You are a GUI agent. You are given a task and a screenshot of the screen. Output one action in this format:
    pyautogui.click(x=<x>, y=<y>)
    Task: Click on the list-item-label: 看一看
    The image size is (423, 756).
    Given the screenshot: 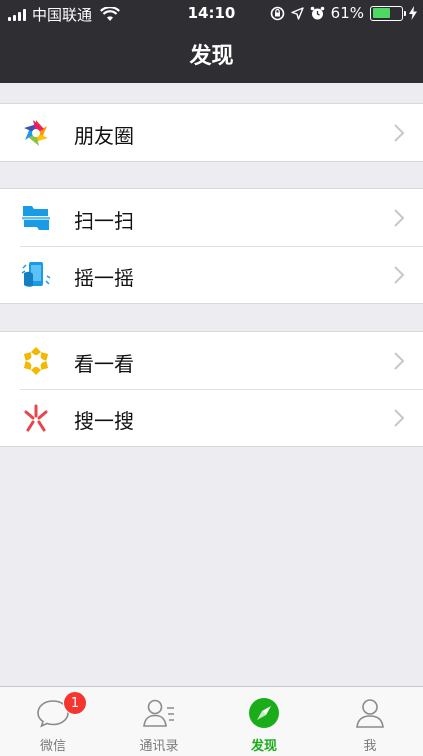 What is the action you would take?
    pyautogui.click(x=104, y=364)
    